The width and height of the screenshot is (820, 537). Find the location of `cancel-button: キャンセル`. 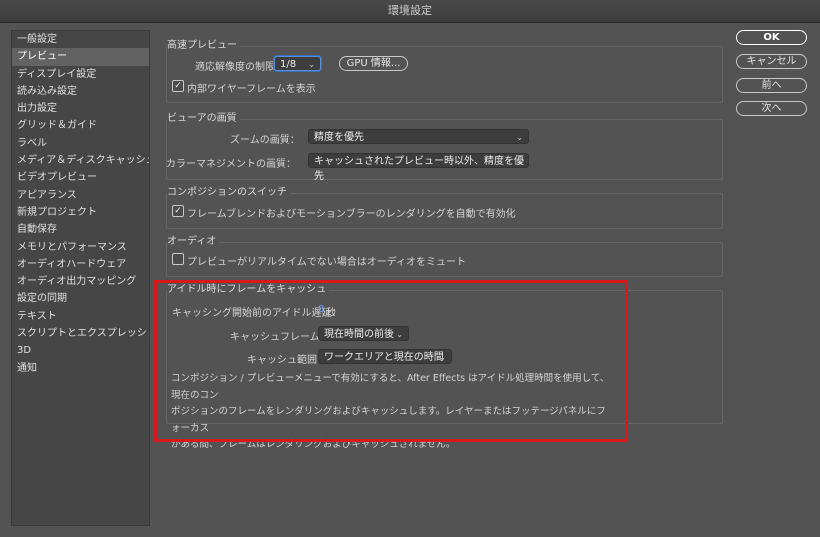

cancel-button: キャンセル is located at coordinates (771, 61).